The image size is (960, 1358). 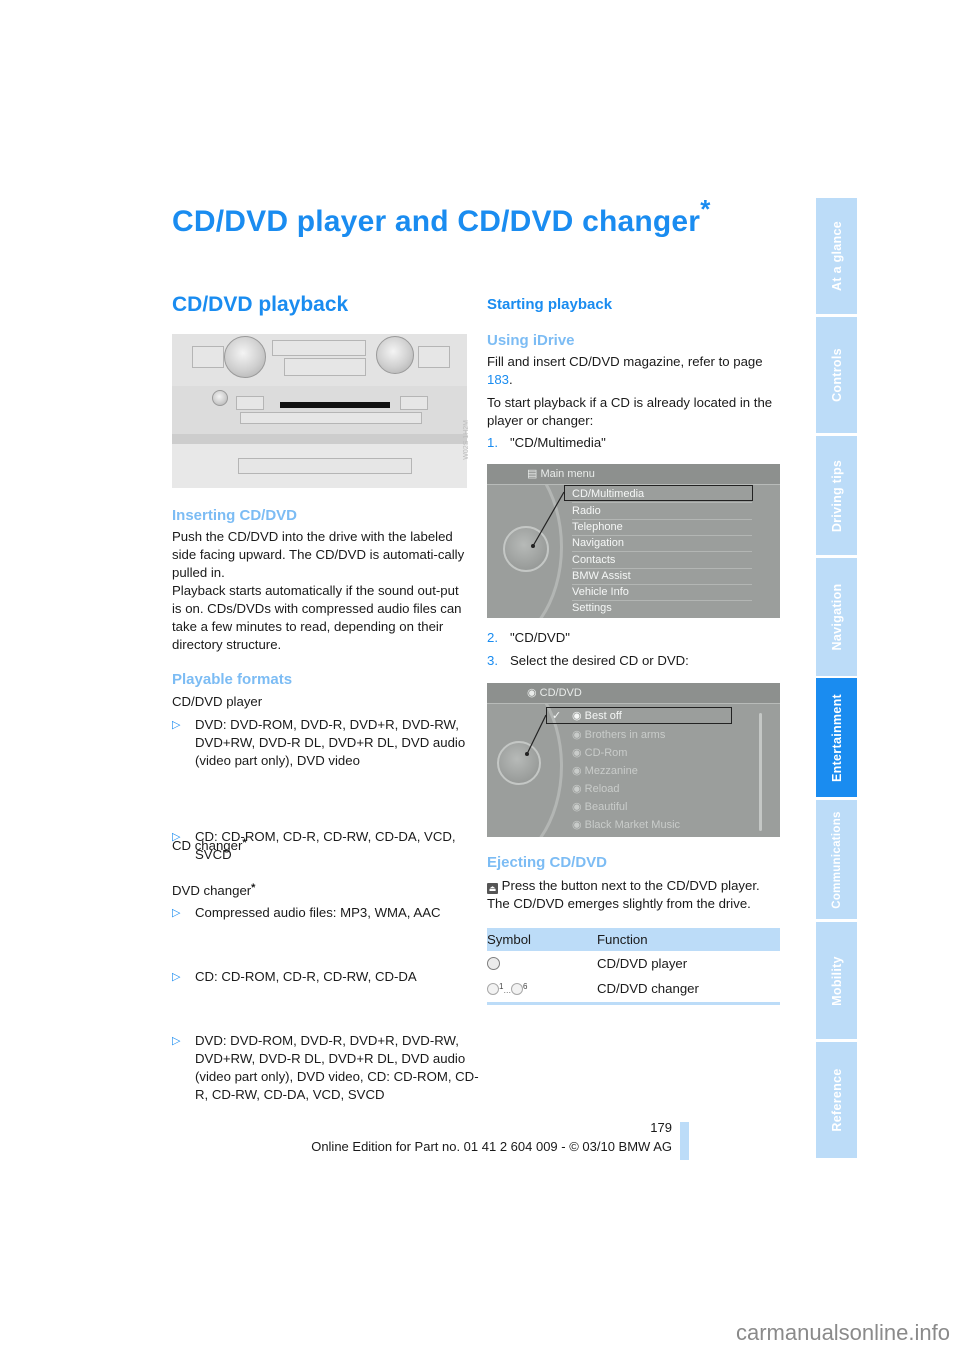 I want to click on page-marker-bar, so click(x=684, y=1141).